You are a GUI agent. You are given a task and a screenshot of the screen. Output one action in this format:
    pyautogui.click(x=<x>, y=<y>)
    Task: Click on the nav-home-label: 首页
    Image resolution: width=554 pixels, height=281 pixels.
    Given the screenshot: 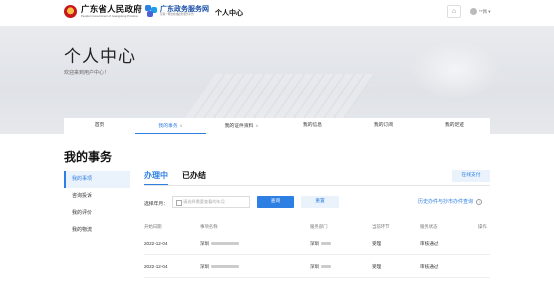 What is the action you would take?
    pyautogui.click(x=99, y=125)
    